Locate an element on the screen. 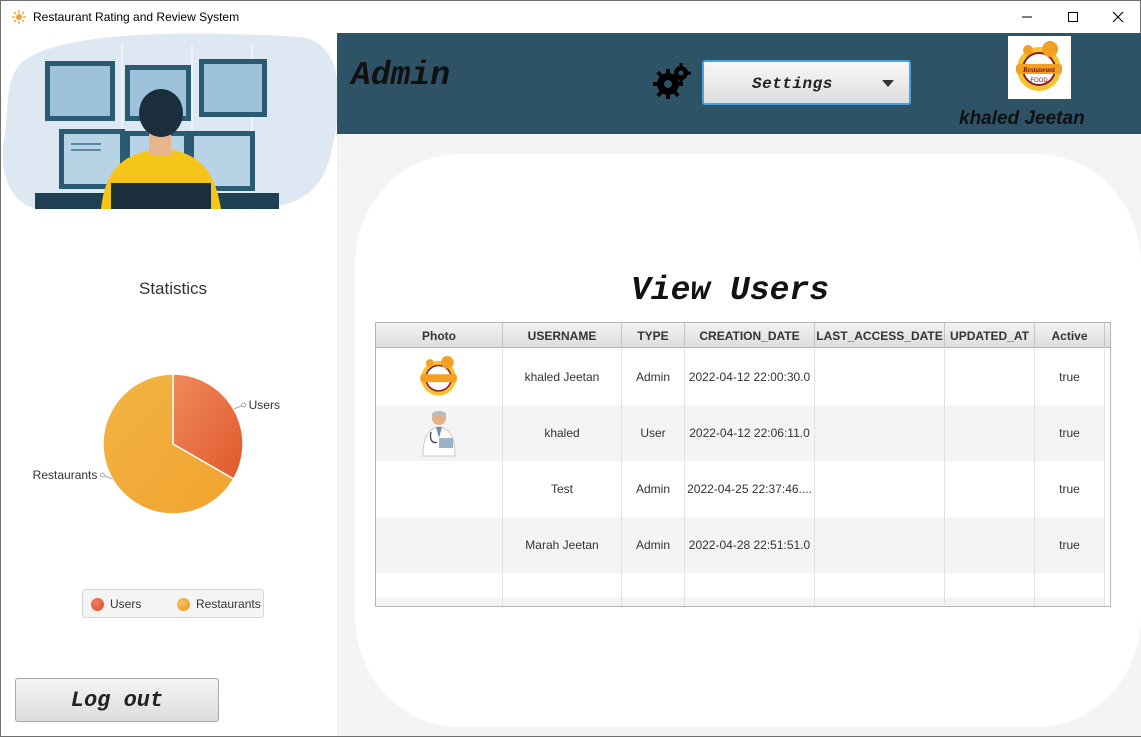  statistics-pie-chart: Users Restaurants is located at coordinates (156, 444).